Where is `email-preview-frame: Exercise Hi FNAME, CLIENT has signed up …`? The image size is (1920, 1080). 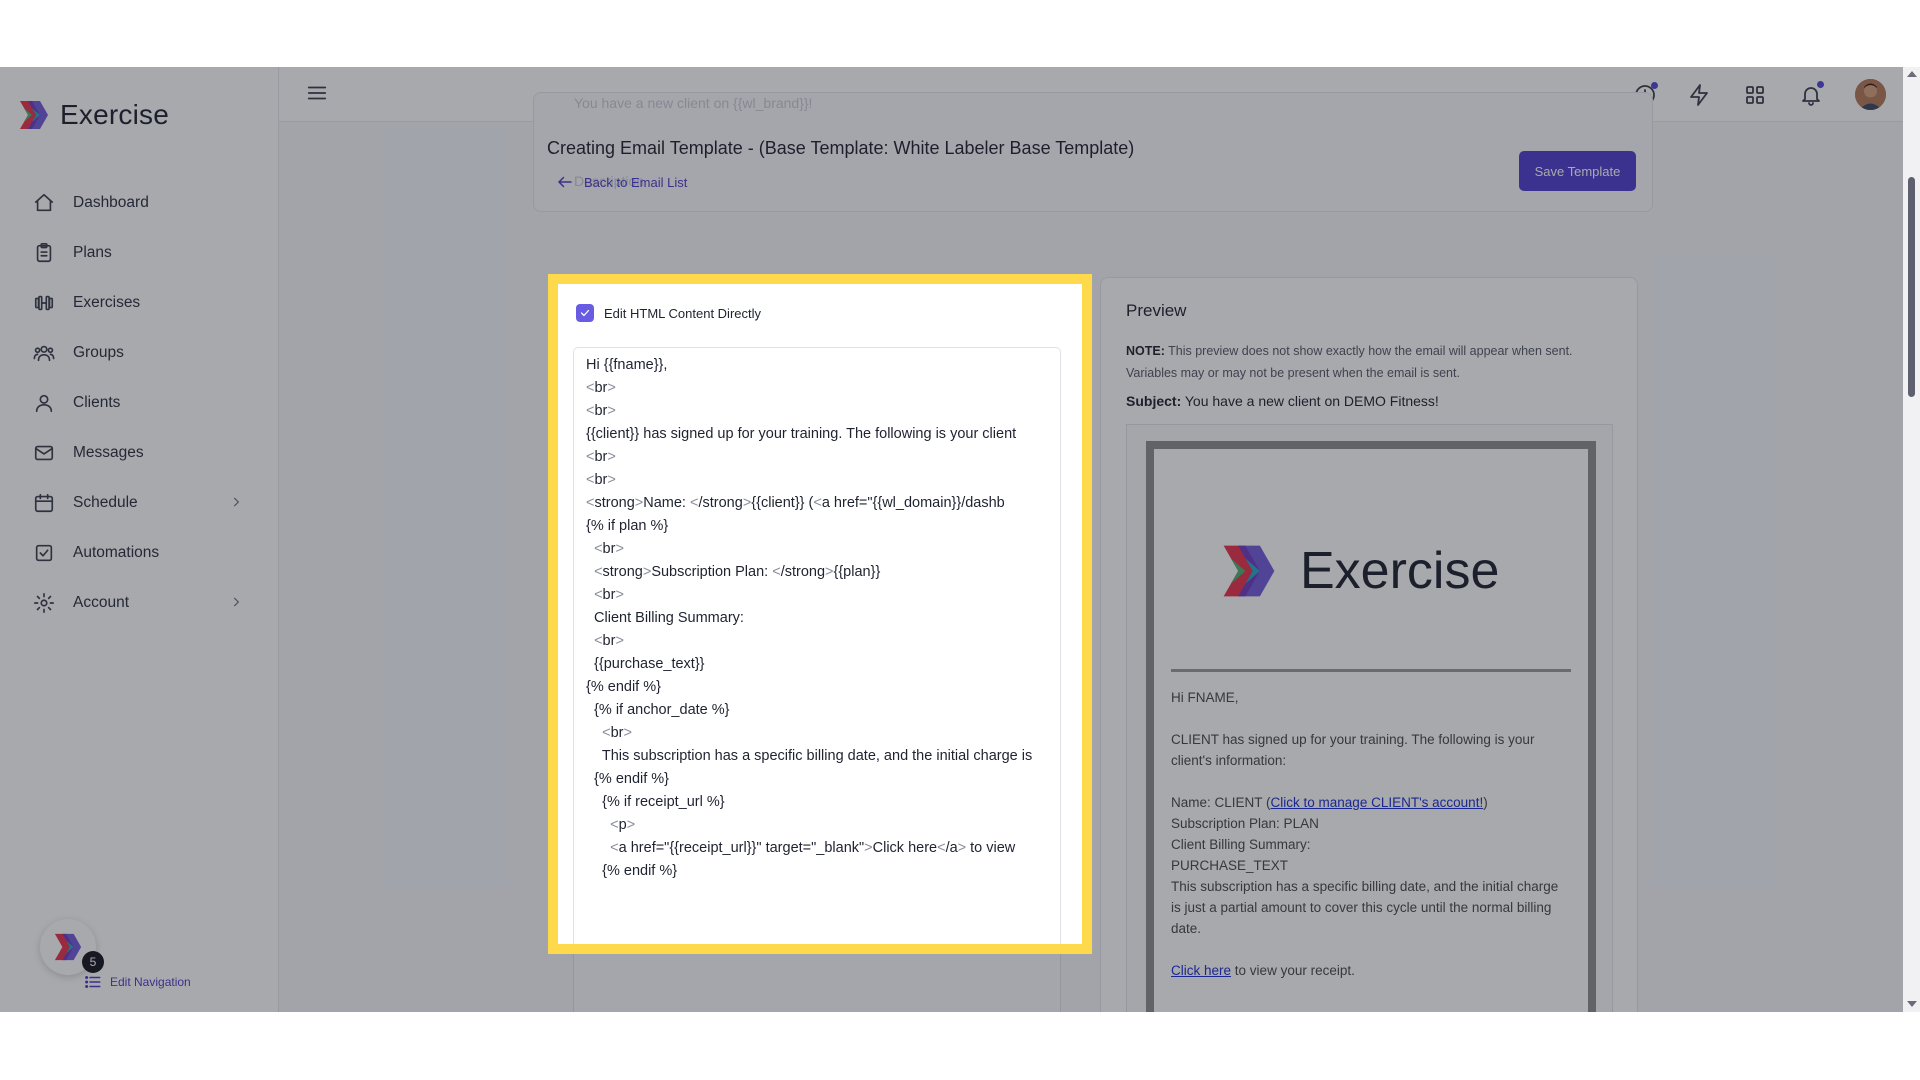
email-preview-frame: Exercise Hi FNAME, CLIENT has signed up … is located at coordinates (1369, 718).